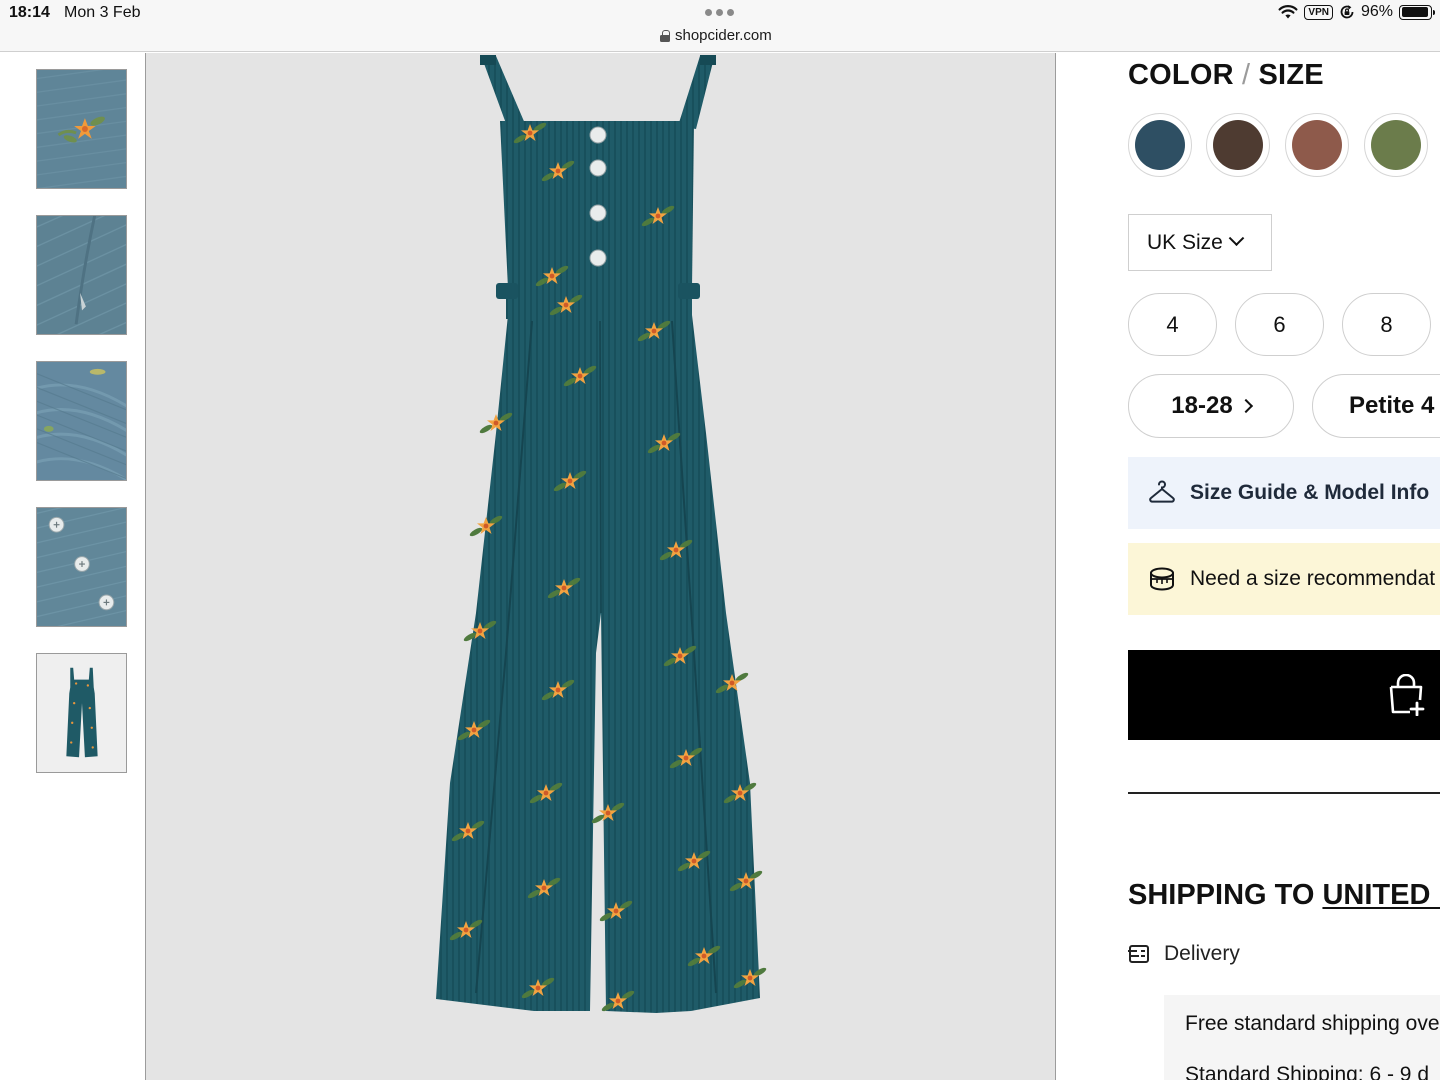 This screenshot has width=1440, height=1080. Describe the element at coordinates (1313, 578) in the screenshot. I see `size-recommendation-label: Need a size recommendat` at that location.